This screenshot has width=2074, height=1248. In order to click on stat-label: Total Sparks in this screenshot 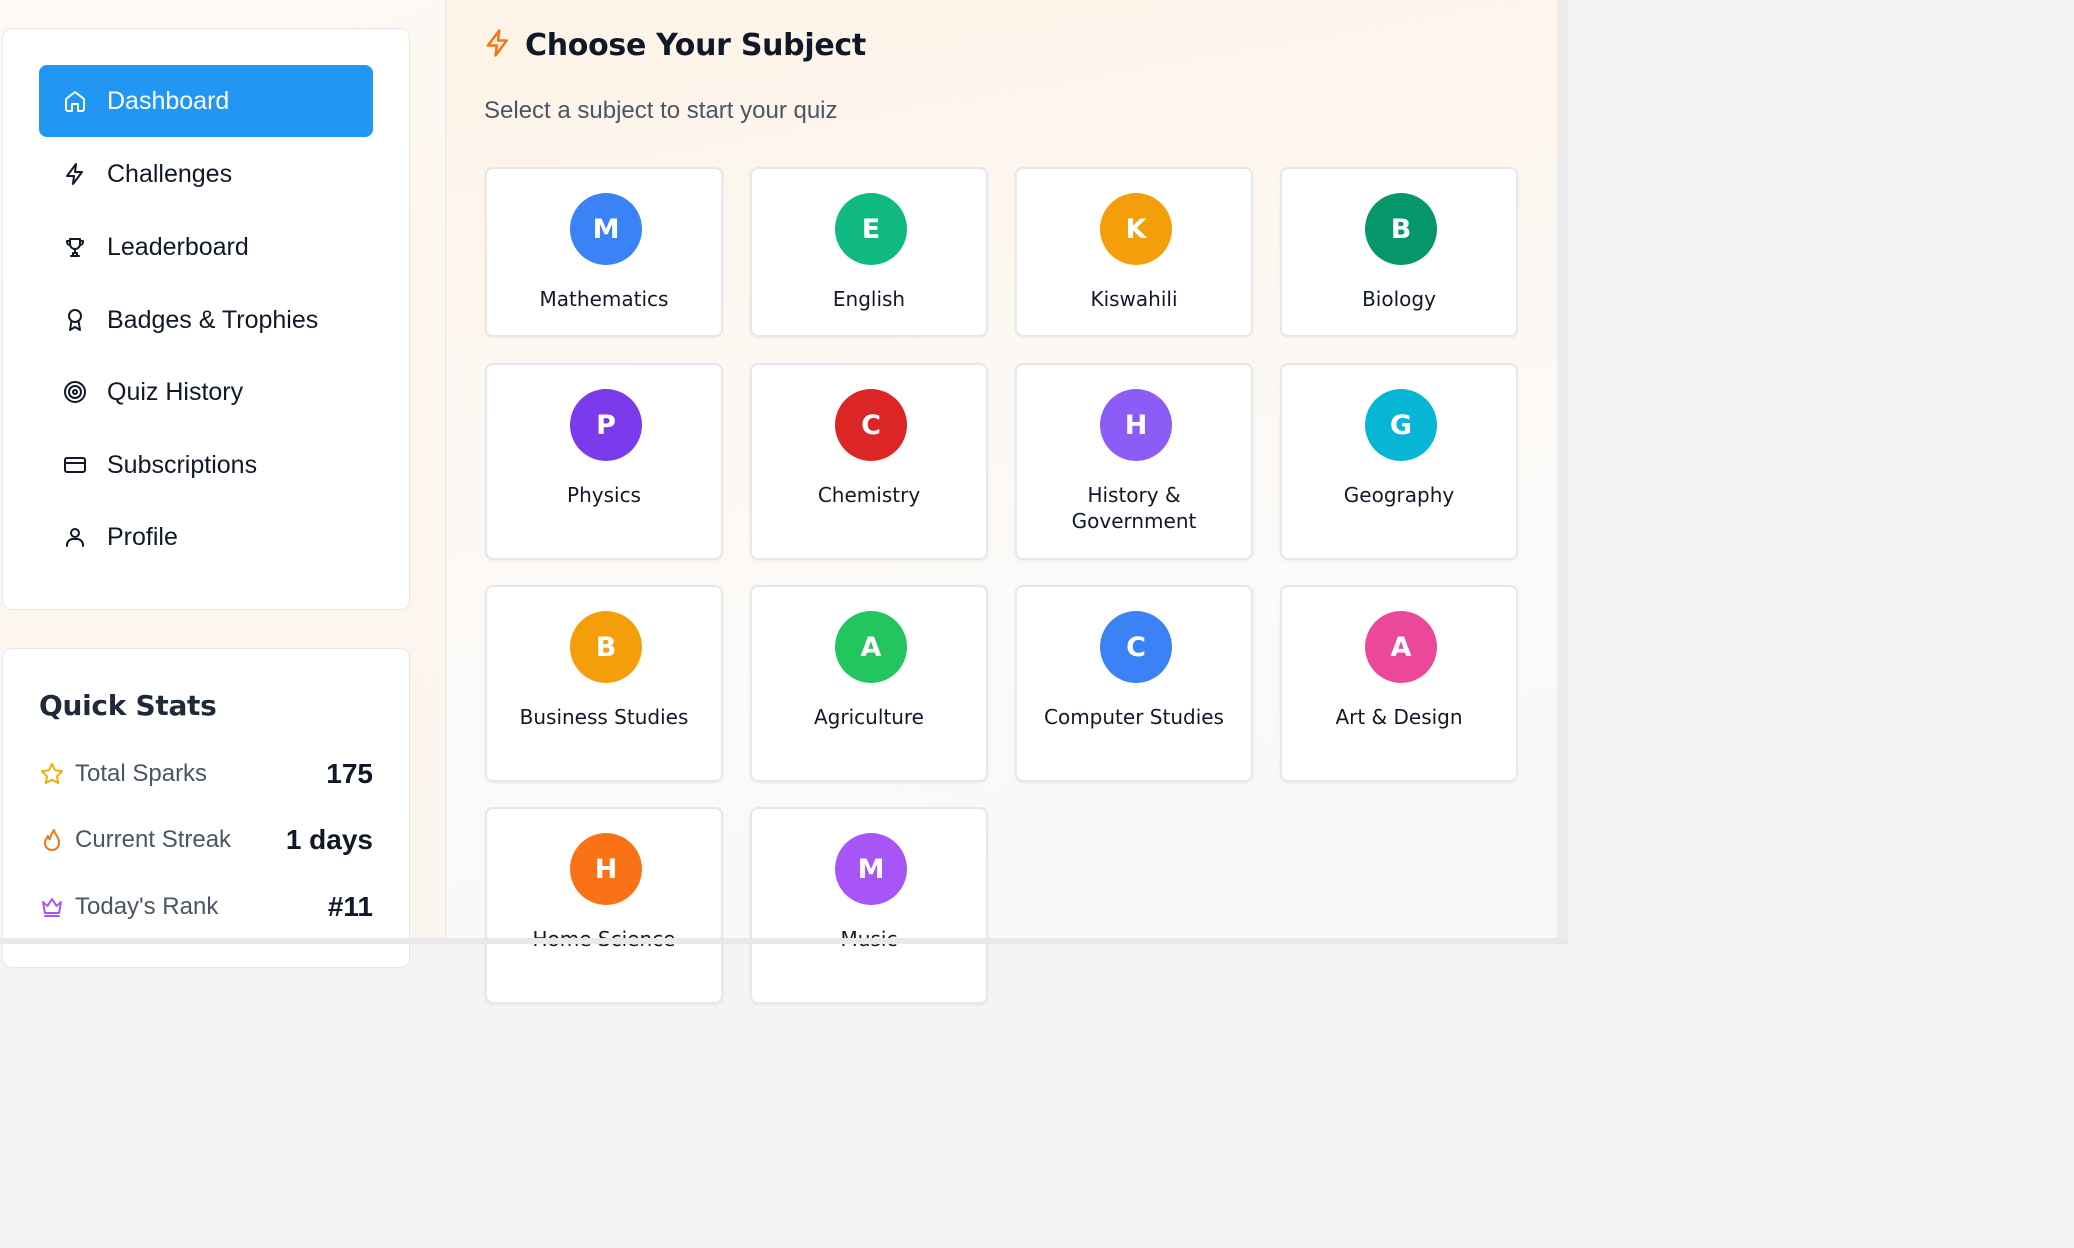, I will do `click(141, 773)`.